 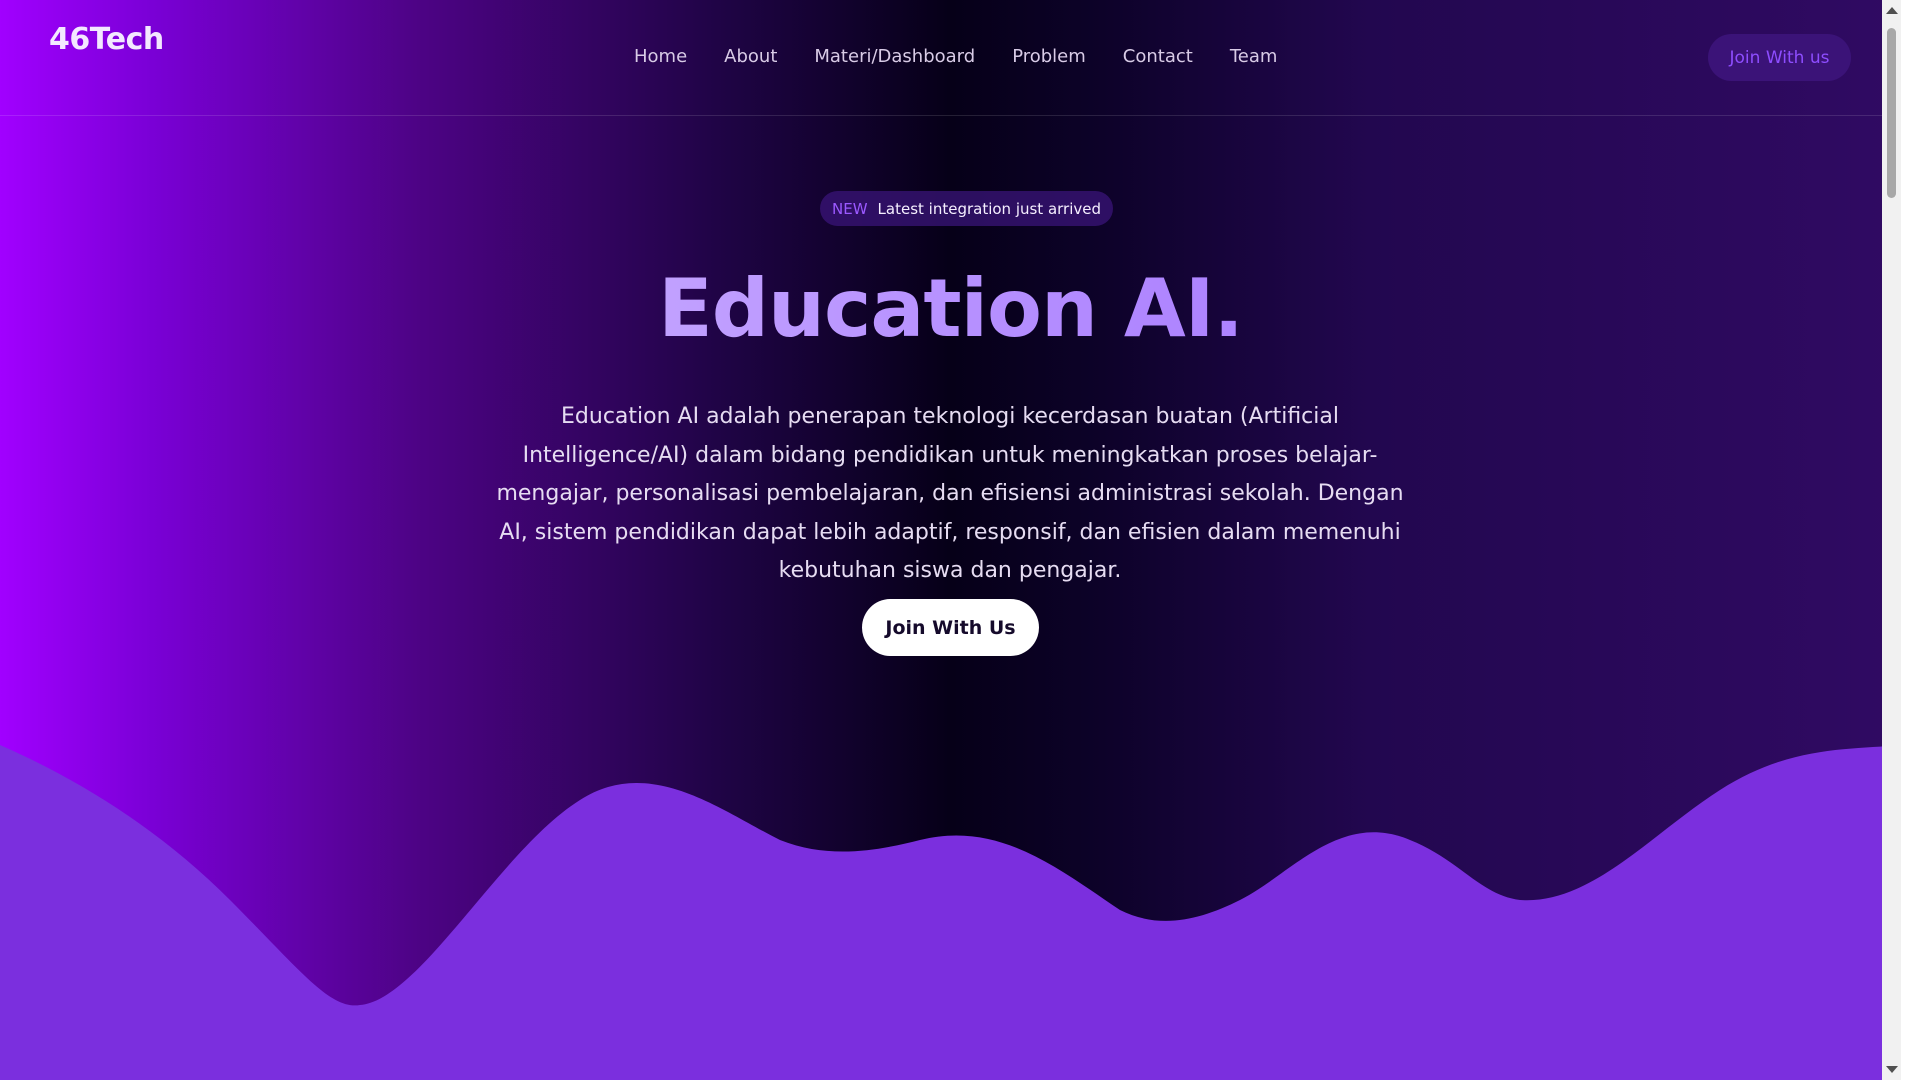 What do you see at coordinates (1779, 57) in the screenshot?
I see `nav-join-button: Join With us` at bounding box center [1779, 57].